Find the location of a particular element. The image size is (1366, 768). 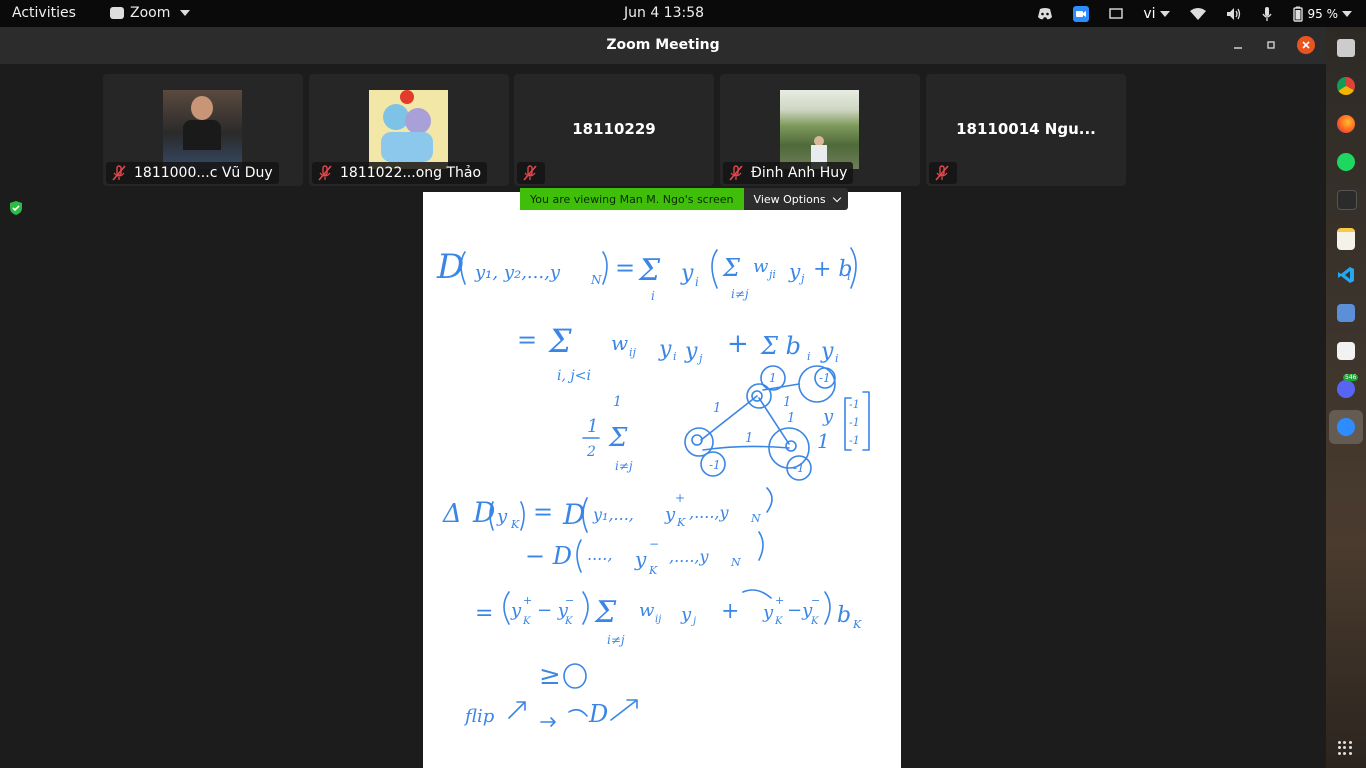

svg-text: Σ b is located at coordinates (780, 346).